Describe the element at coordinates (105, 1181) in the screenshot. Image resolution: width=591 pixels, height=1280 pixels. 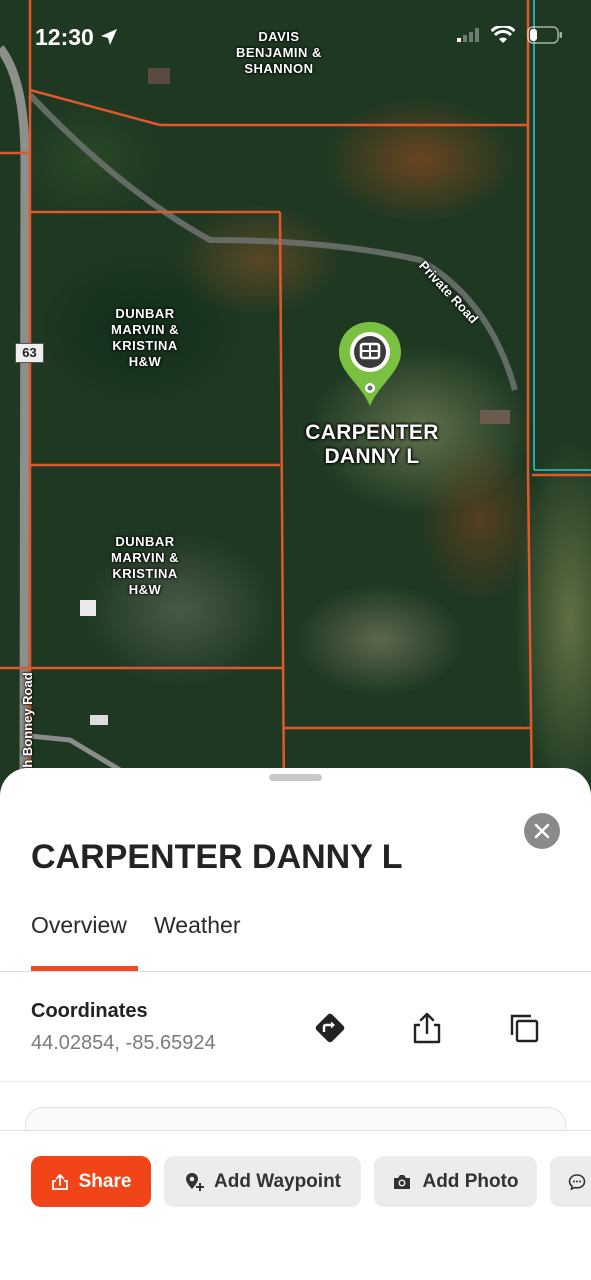
I see `share-button-label: Share` at that location.